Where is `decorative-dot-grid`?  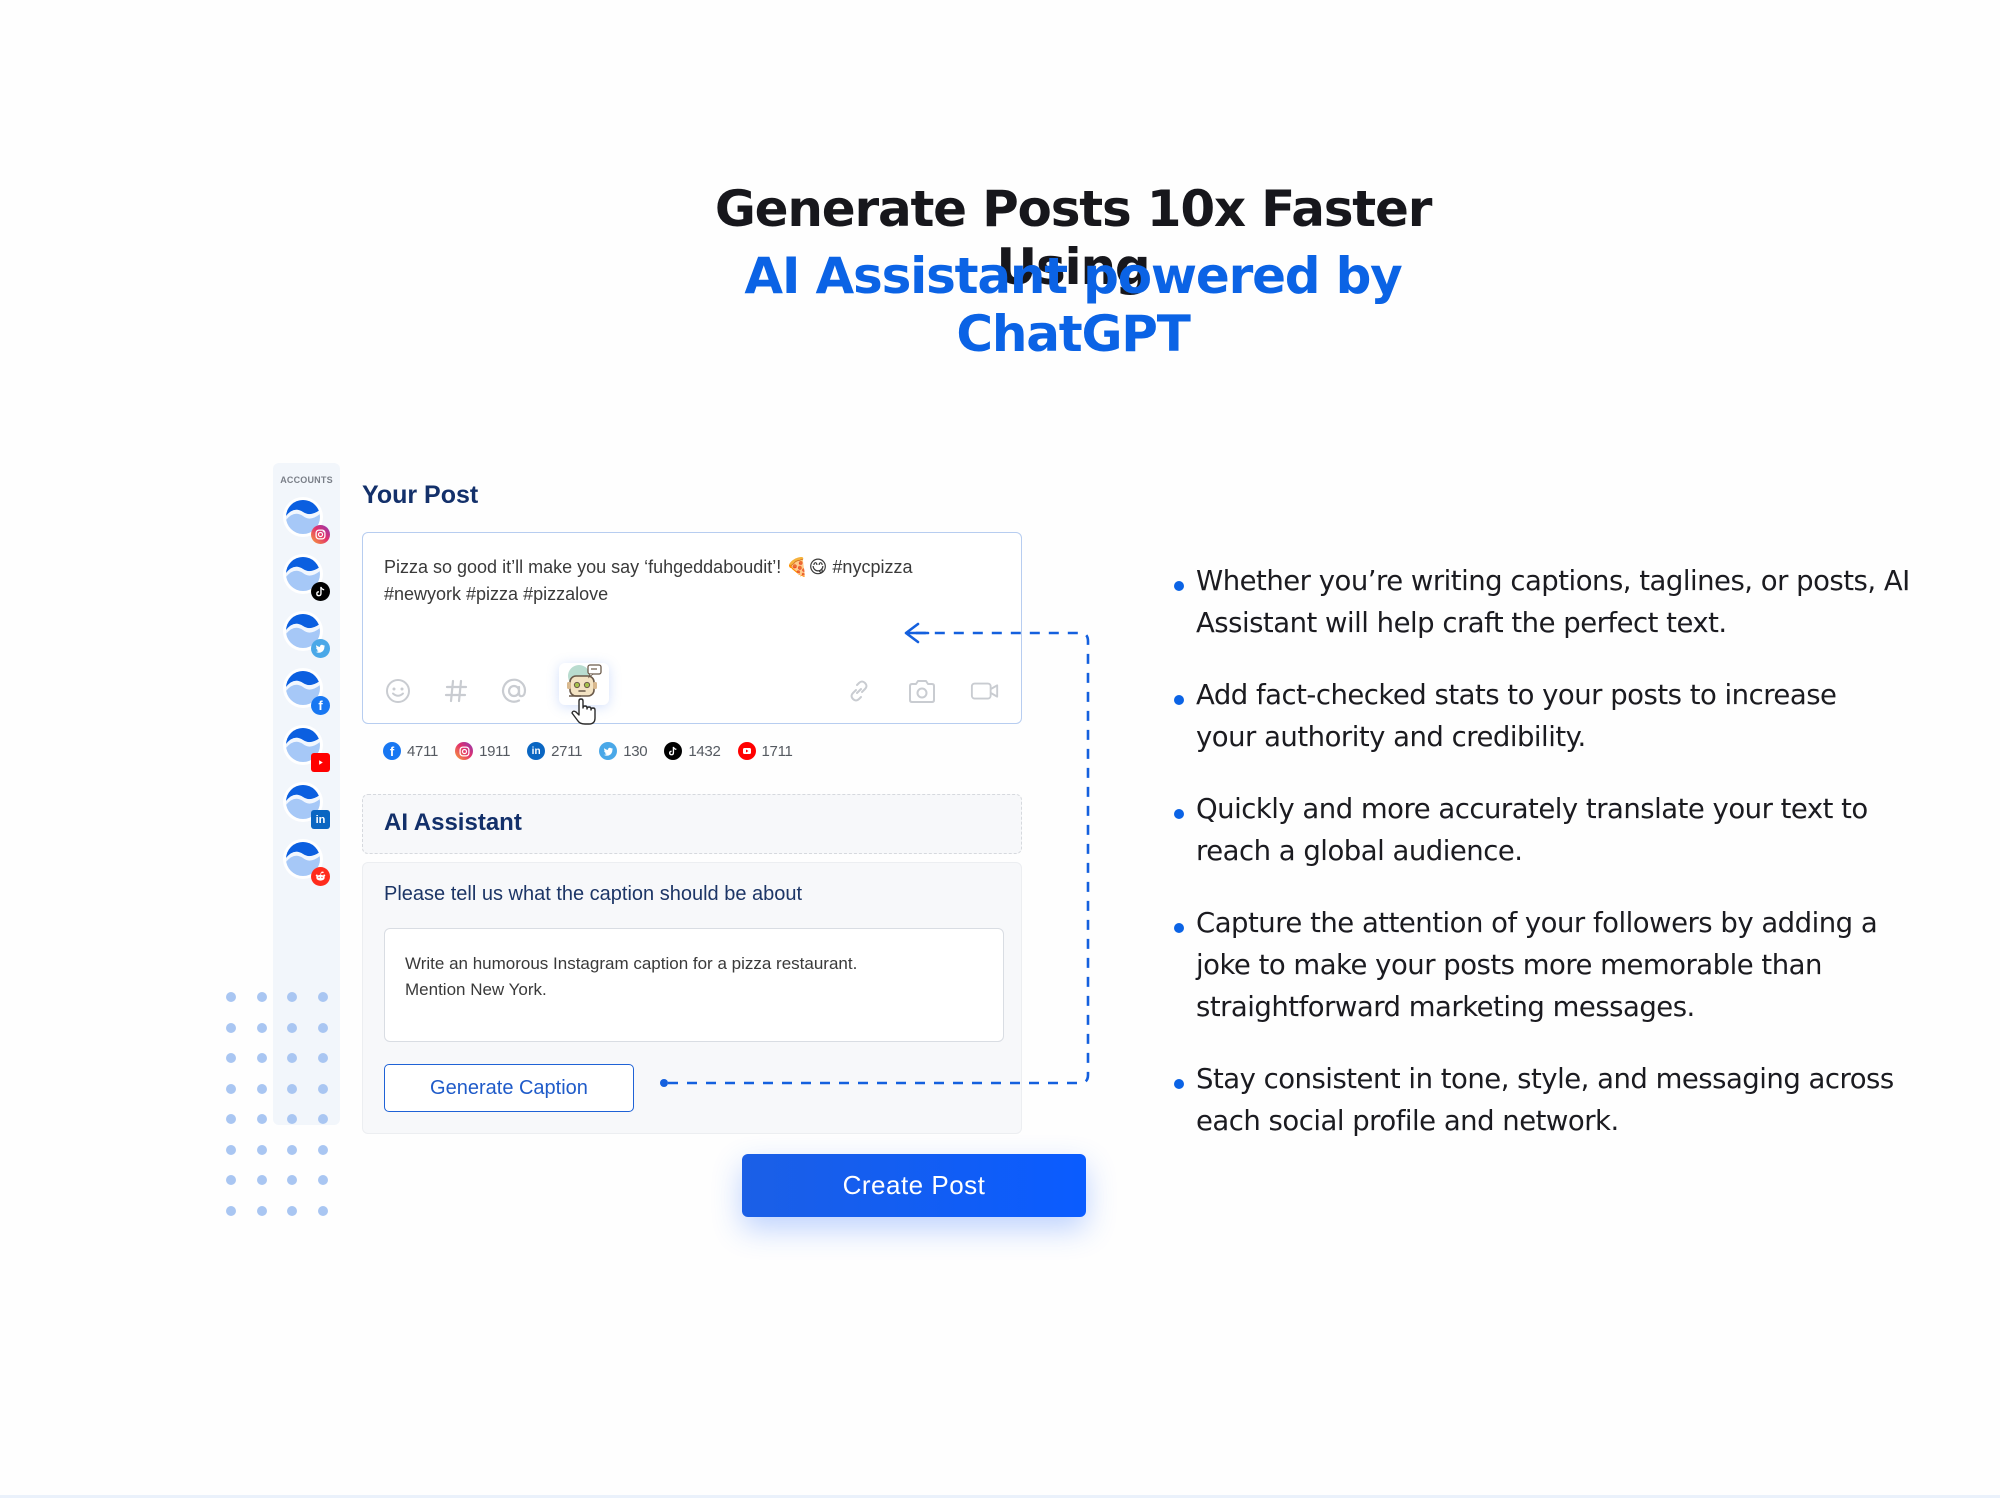 decorative-dot-grid is located at coordinates (281, 1107).